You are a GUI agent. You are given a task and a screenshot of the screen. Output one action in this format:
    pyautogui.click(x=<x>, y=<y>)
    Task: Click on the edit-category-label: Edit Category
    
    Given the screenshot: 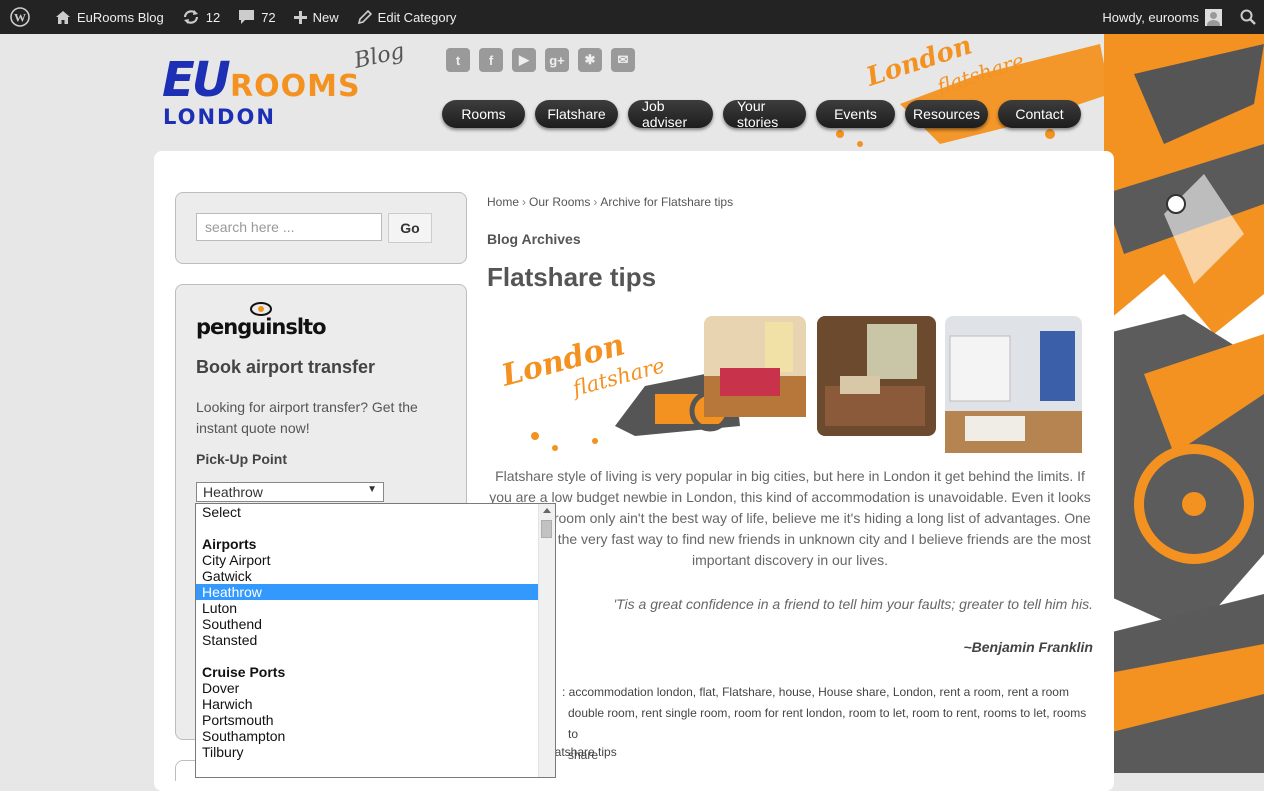 What is the action you would take?
    pyautogui.click(x=417, y=17)
    